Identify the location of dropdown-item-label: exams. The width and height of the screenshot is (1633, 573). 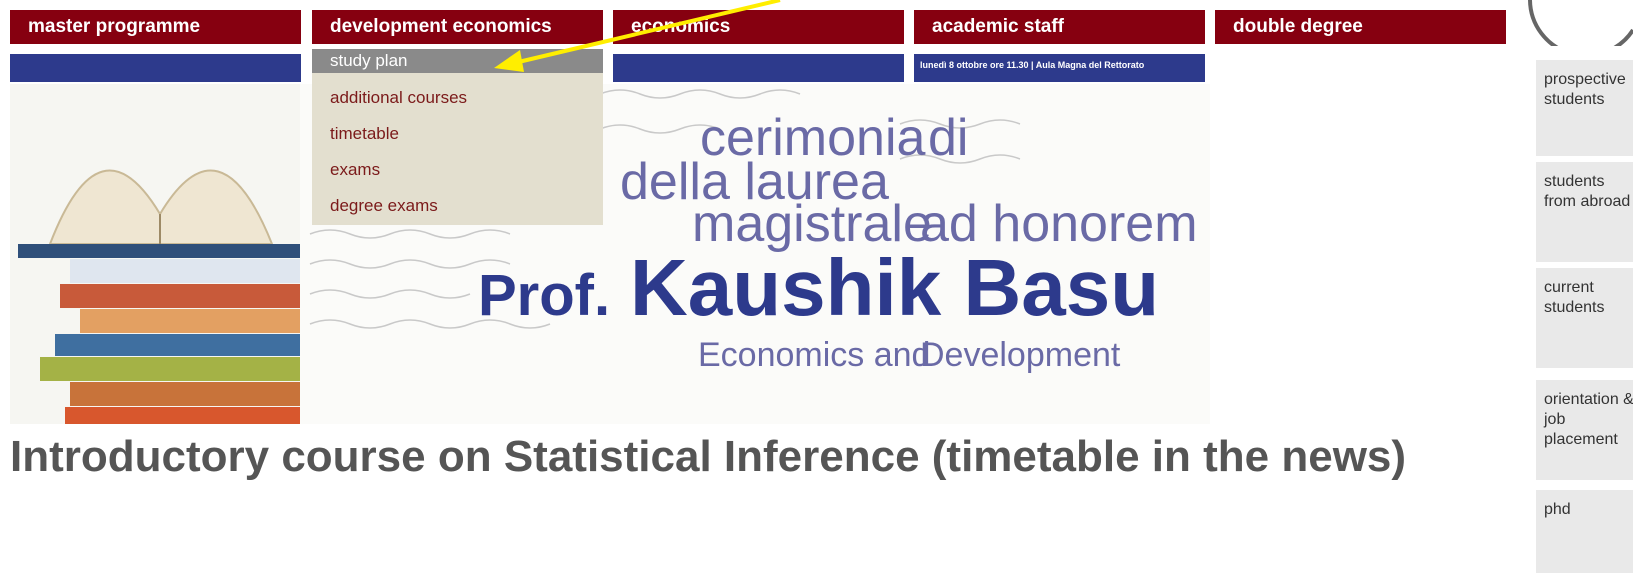
(355, 169).